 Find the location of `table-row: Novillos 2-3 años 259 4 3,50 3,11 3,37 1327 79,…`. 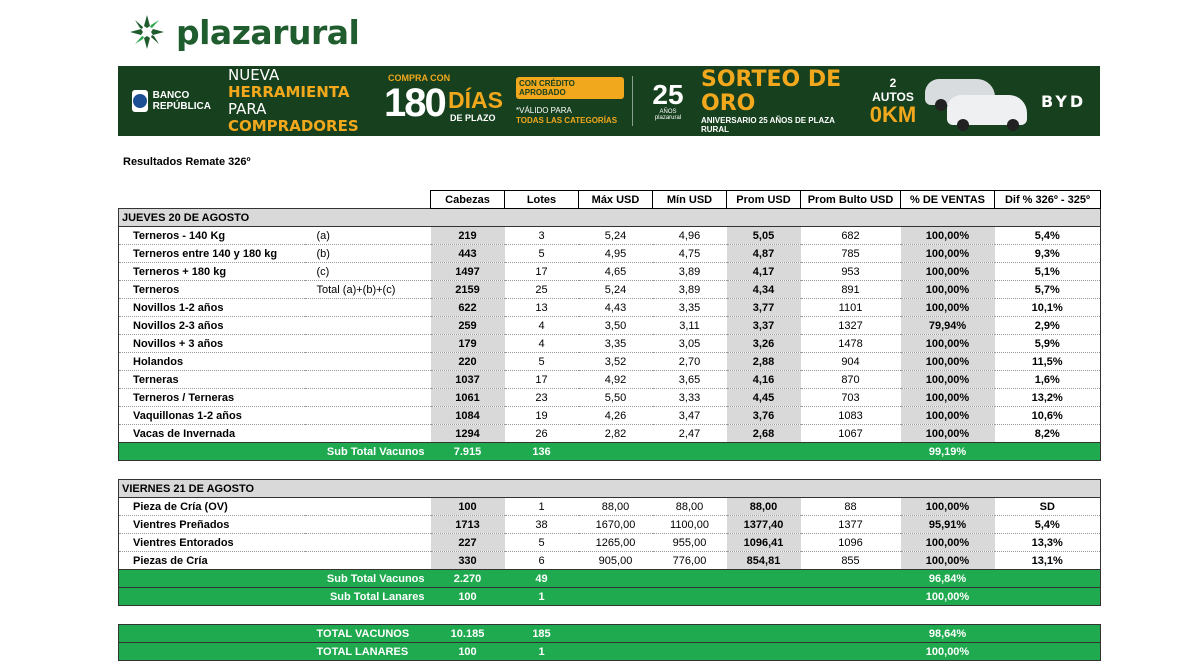

table-row: Novillos 2-3 años 259 4 3,50 3,11 3,37 1327 79,… is located at coordinates (609, 325).